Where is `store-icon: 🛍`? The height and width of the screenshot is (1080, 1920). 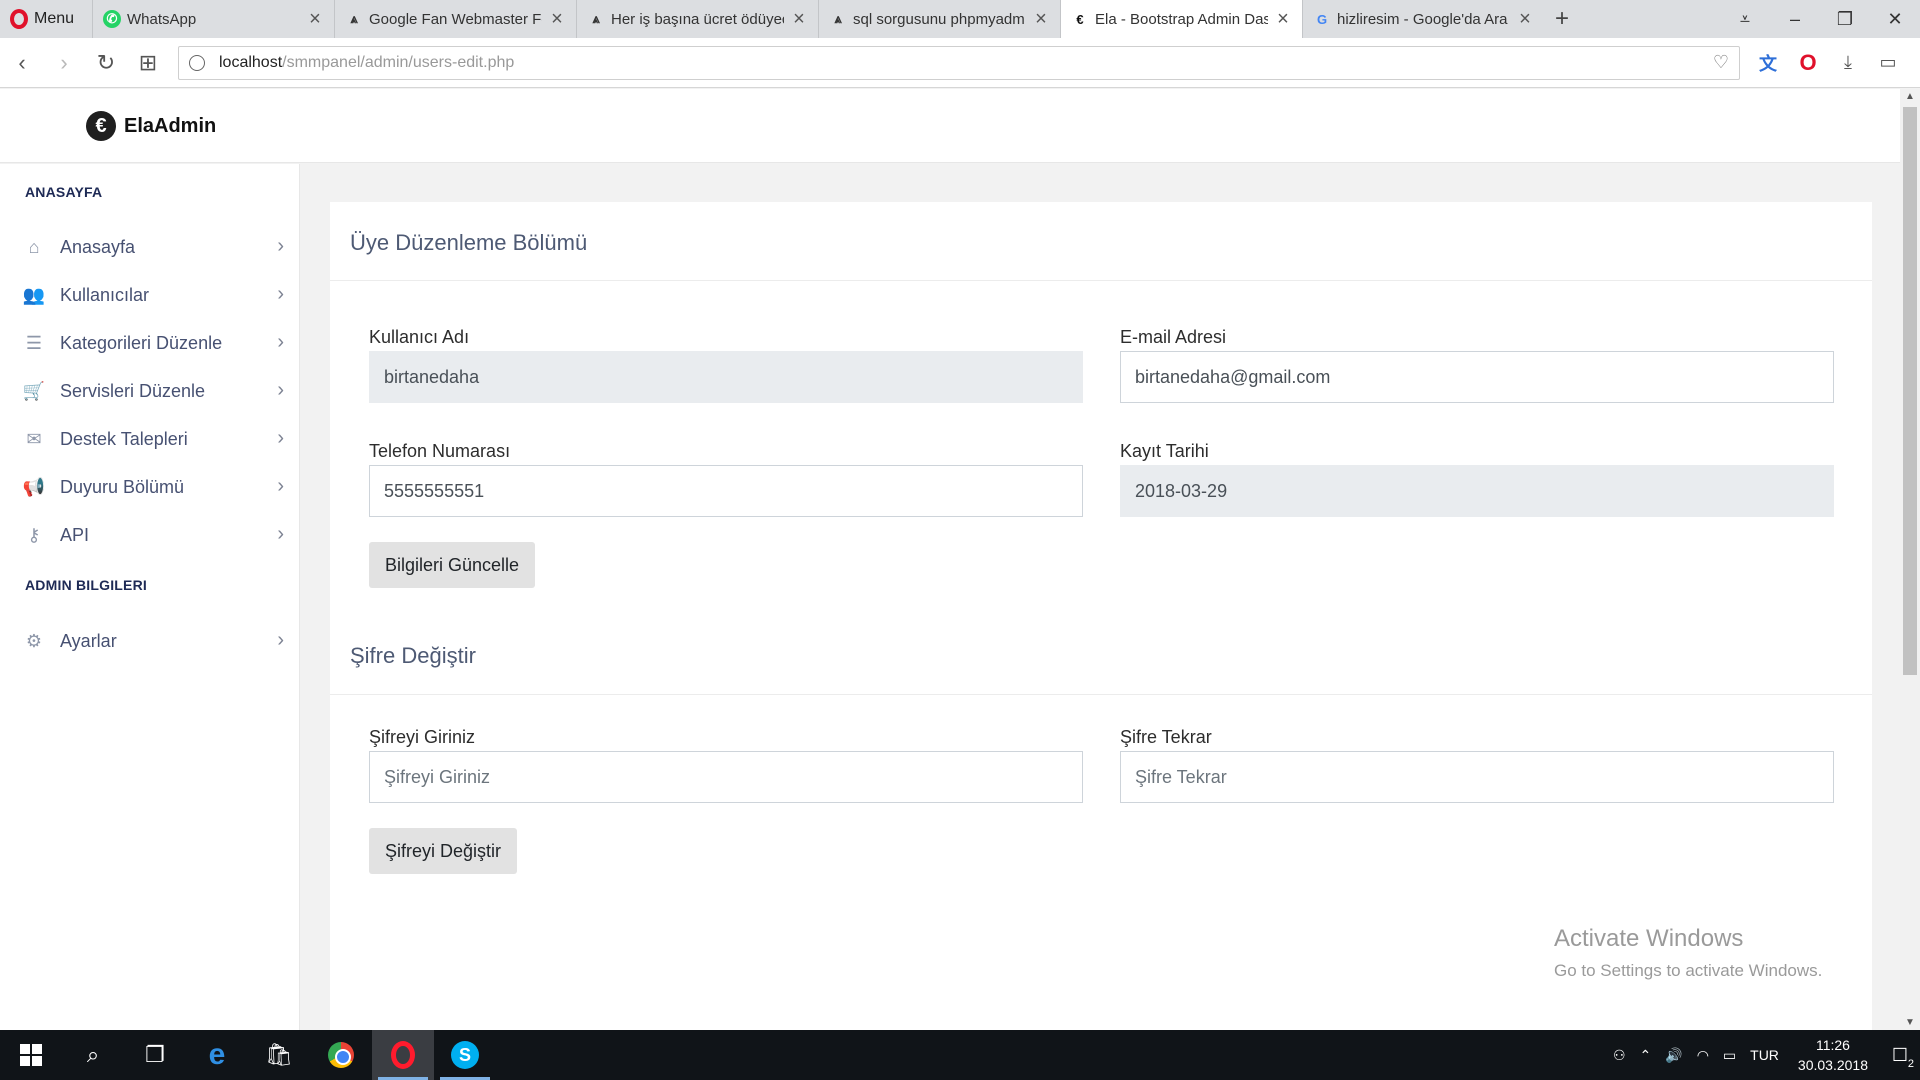
store-icon: 🛍 is located at coordinates (279, 1055).